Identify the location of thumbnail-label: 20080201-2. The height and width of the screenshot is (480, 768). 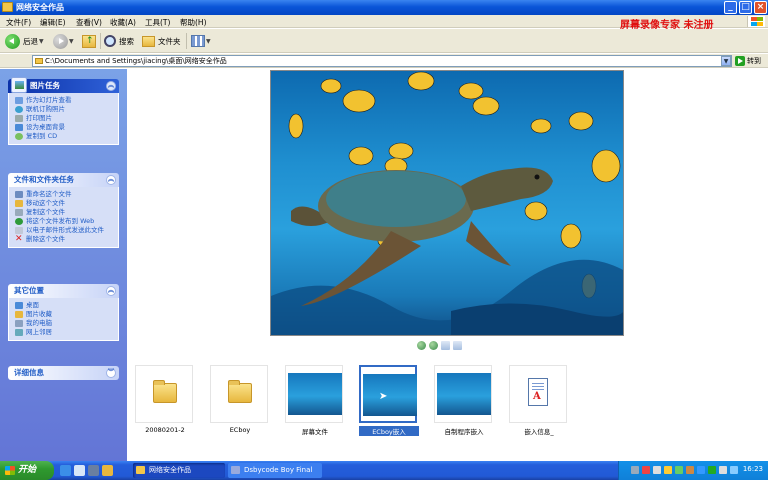
(165, 430).